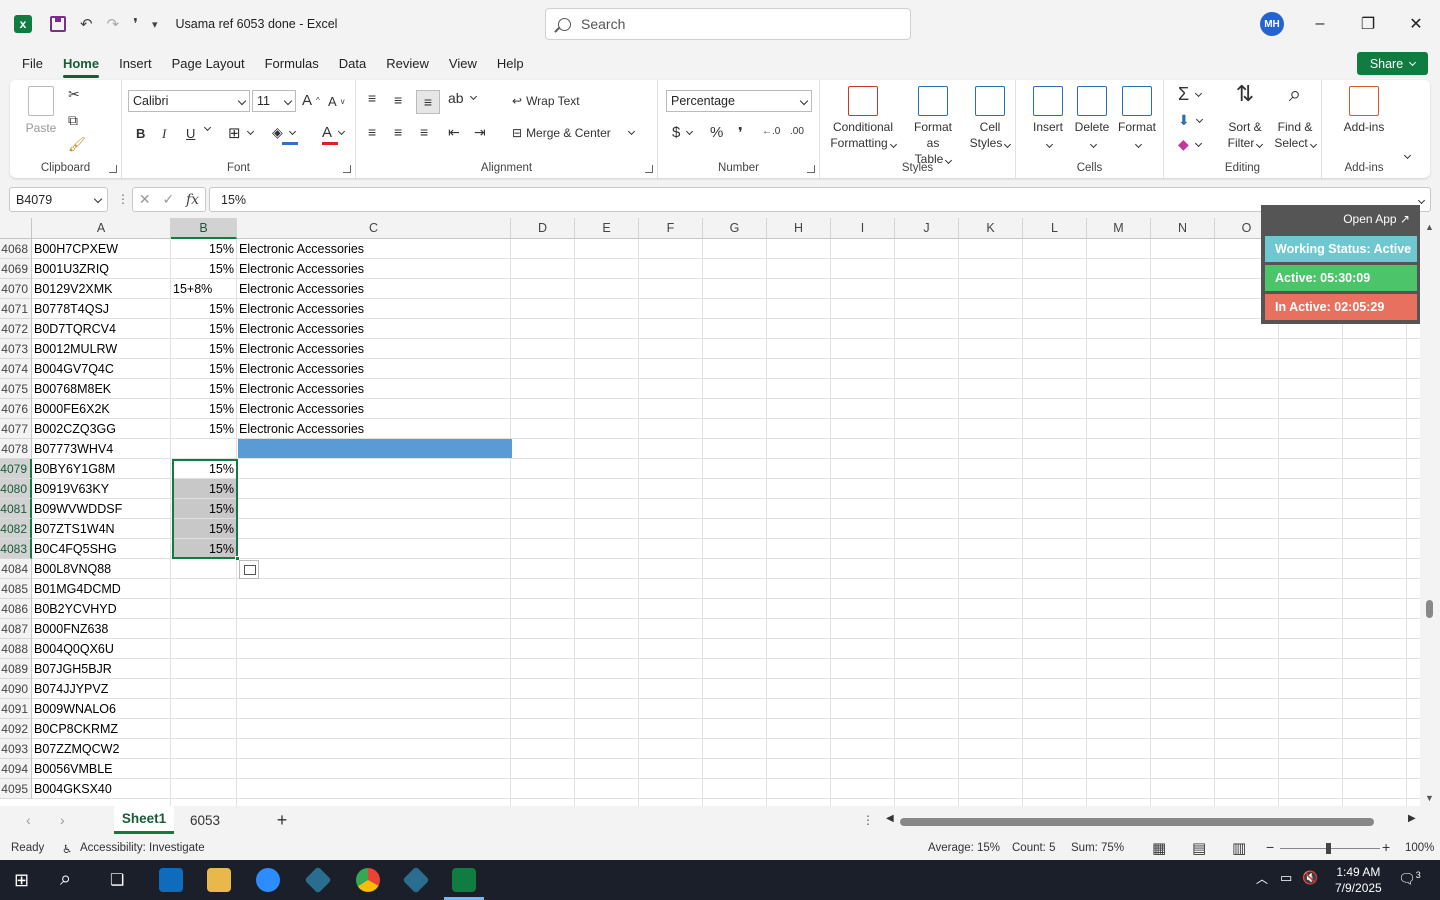 The width and height of the screenshot is (1440, 900). What do you see at coordinates (58, 24) in the screenshot?
I see `save-icon` at bounding box center [58, 24].